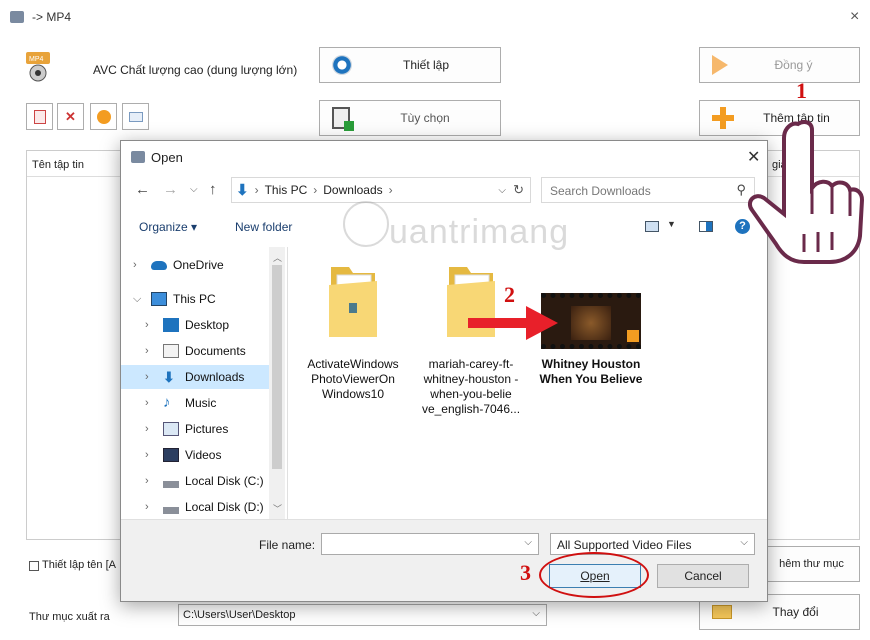 Image resolution: width=870 pixels, height=640 pixels. What do you see at coordinates (170, 189) in the screenshot?
I see `forward-button: →` at bounding box center [170, 189].